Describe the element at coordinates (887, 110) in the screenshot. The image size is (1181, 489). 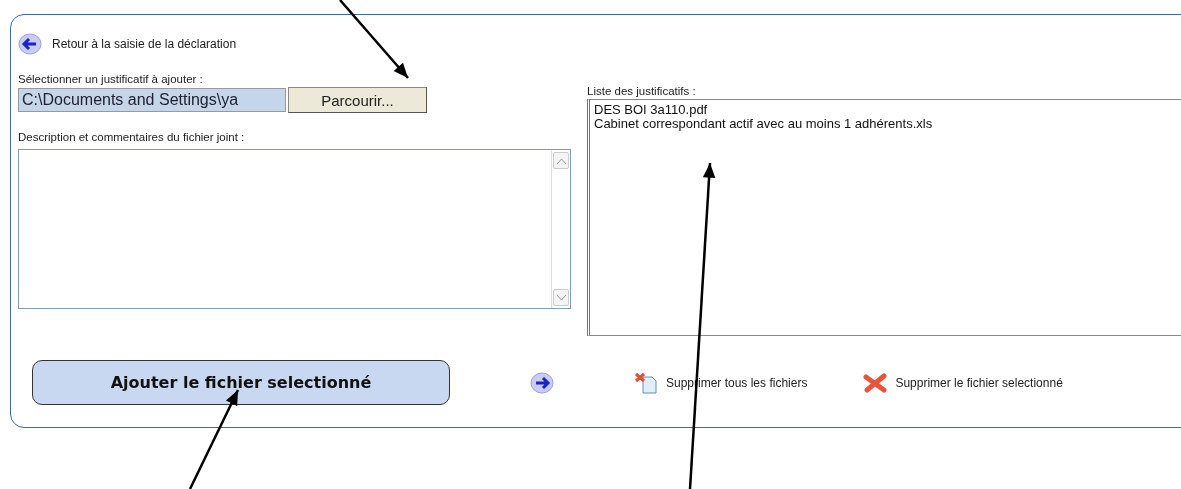
I see `list-item: DES BOI 3a110.pdf` at that location.